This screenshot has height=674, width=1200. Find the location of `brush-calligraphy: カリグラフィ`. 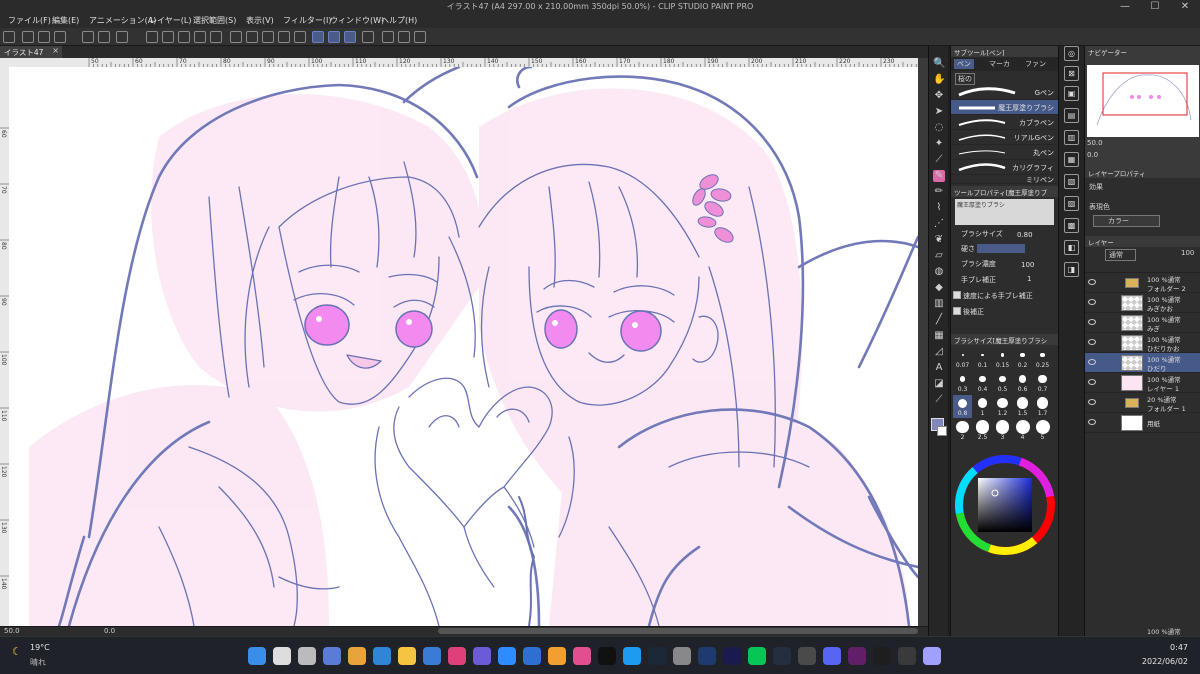

brush-calligraphy: カリグラフィ is located at coordinates (1004, 167).